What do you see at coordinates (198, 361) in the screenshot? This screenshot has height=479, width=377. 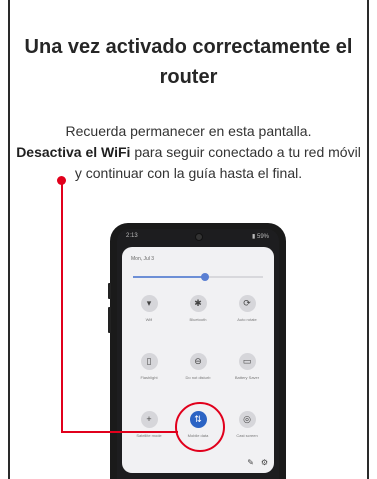 I see `do-not-disturb-icon: ⊖` at bounding box center [198, 361].